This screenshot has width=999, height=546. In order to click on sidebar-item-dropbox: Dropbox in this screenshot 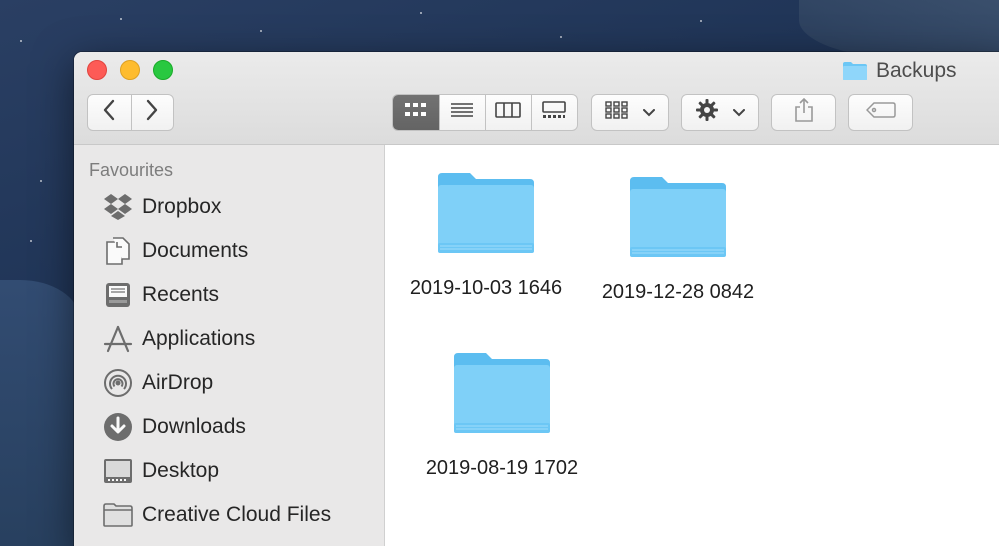, I will do `click(161, 207)`.